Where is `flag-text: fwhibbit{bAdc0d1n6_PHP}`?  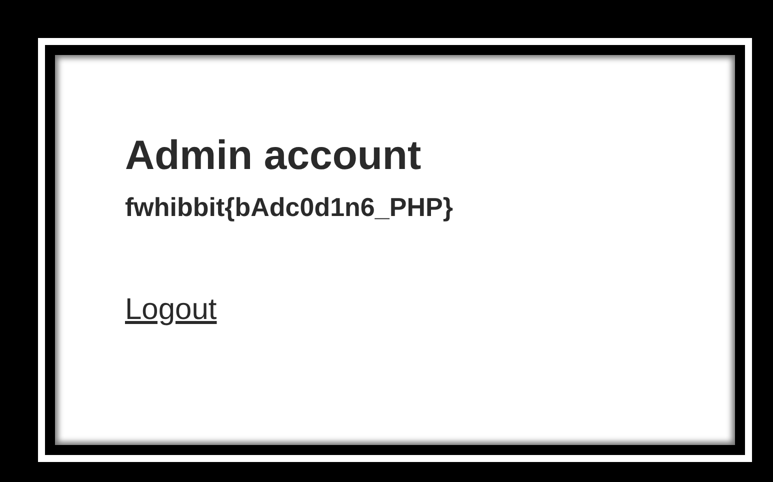
flag-text: fwhibbit{bAdc0d1n6_PHP} is located at coordinates (289, 208).